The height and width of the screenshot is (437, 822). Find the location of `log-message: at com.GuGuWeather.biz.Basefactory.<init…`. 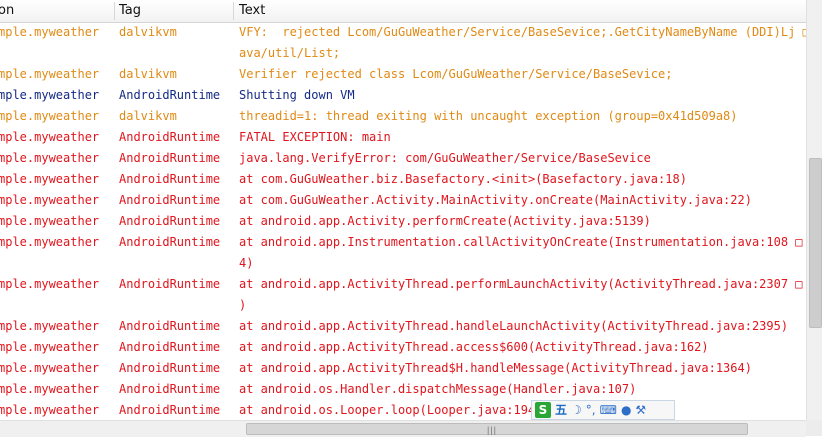

log-message: at com.GuGuWeather.biz.Basefactory.<init… is located at coordinates (463, 179).